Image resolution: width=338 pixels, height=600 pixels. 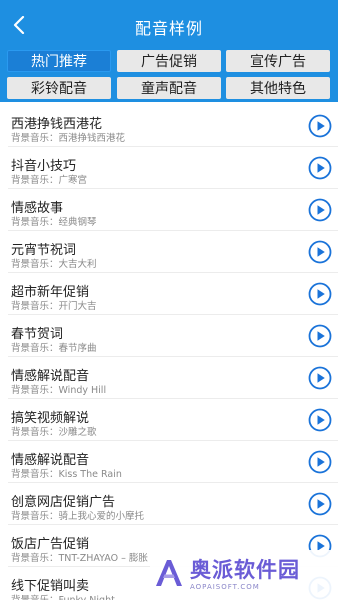 What do you see at coordinates (278, 61) in the screenshot?
I see `tab-publicity-ad: 宣传广告` at bounding box center [278, 61].